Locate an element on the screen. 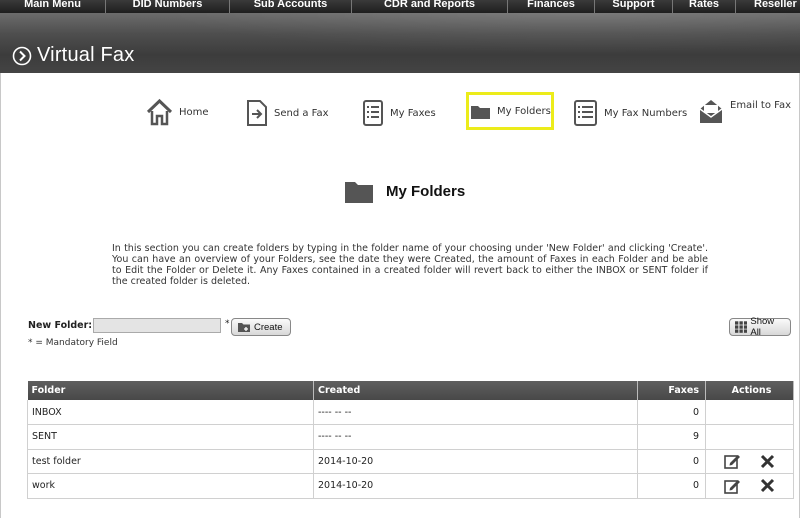 The height and width of the screenshot is (518, 800). send-fax-icon is located at coordinates (257, 113).